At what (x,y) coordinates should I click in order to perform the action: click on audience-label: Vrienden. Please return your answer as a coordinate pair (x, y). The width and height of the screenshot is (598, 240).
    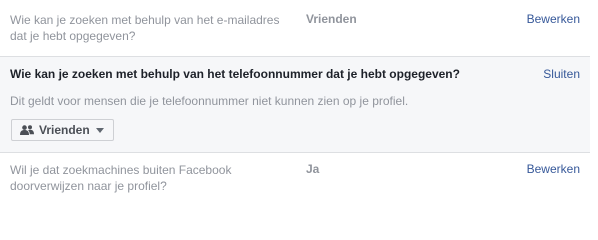
    Looking at the image, I should click on (64, 130).